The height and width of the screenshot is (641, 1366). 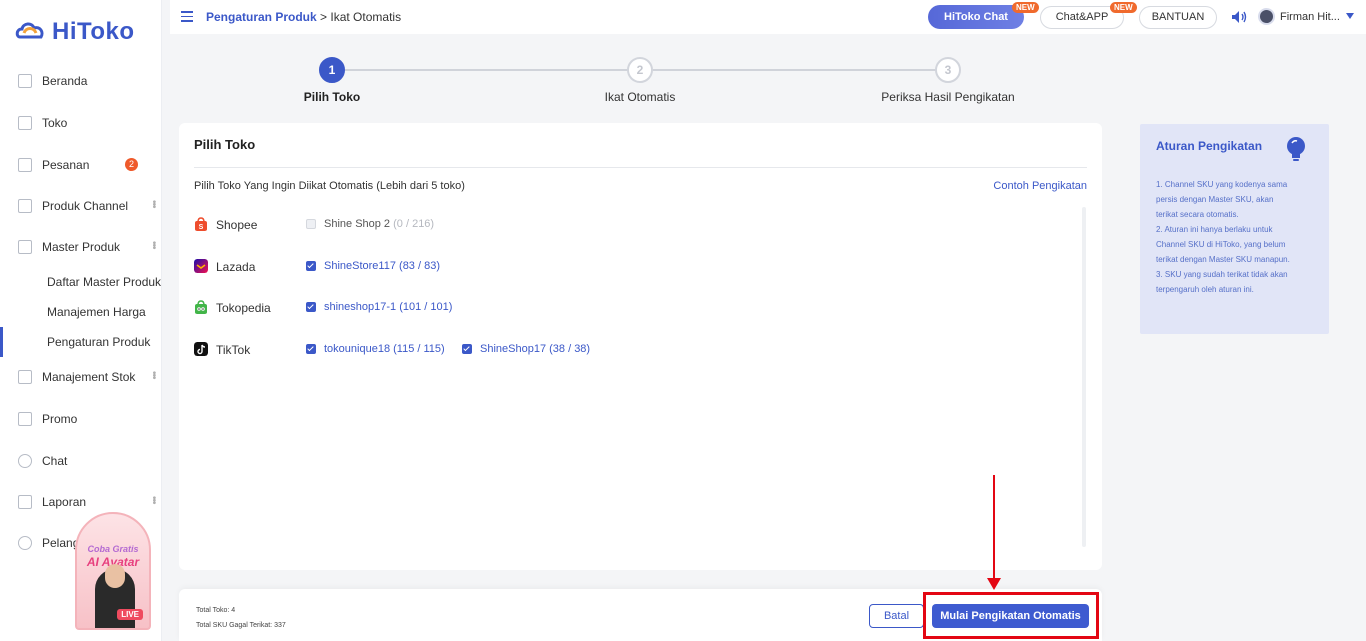 What do you see at coordinates (375, 349) in the screenshot?
I see `store-option: tokounique18 (115 / 115)` at bounding box center [375, 349].